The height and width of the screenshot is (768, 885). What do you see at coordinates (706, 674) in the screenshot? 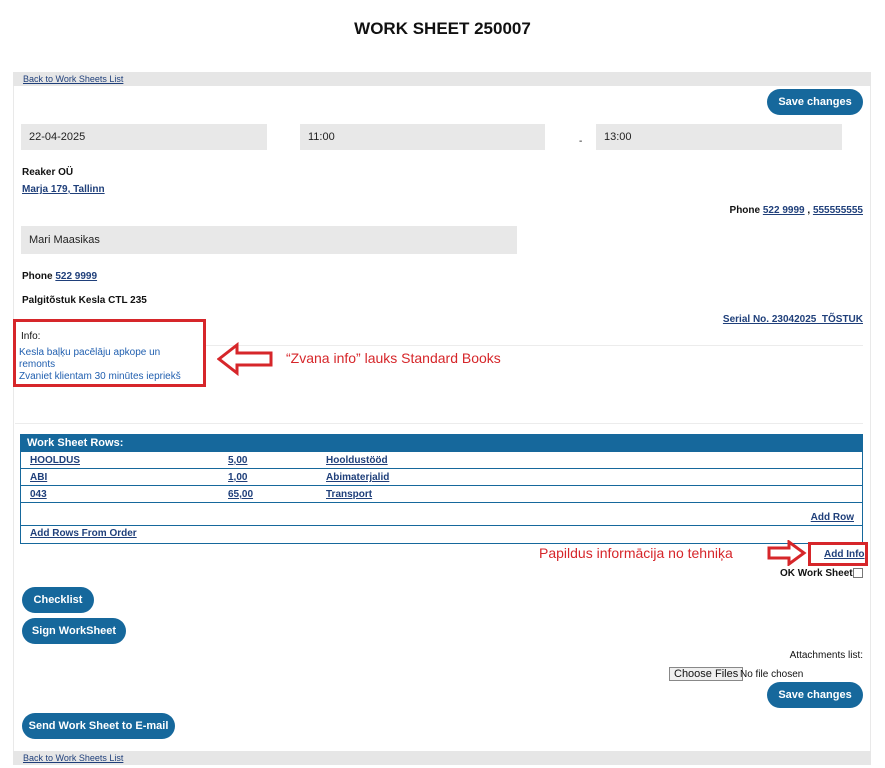
I see `choose-files-button: Choose Files` at bounding box center [706, 674].